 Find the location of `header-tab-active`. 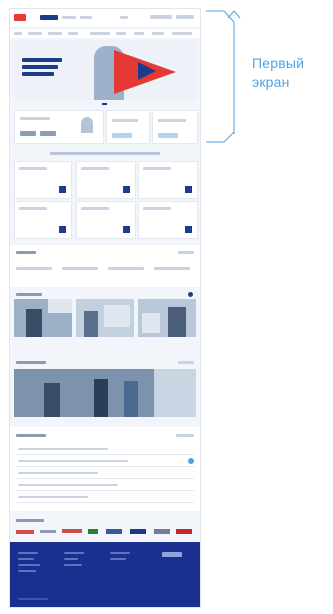

header-tab-active is located at coordinates (49, 17).